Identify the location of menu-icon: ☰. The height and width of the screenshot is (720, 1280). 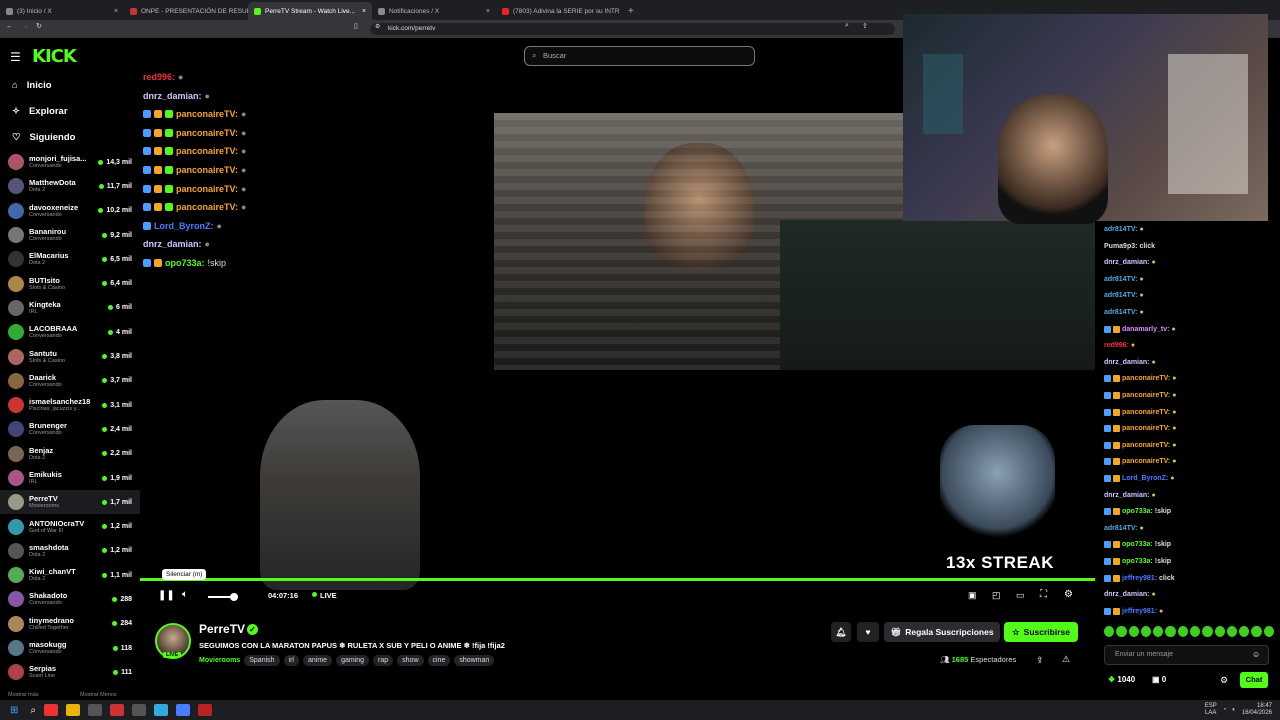
(15, 57).